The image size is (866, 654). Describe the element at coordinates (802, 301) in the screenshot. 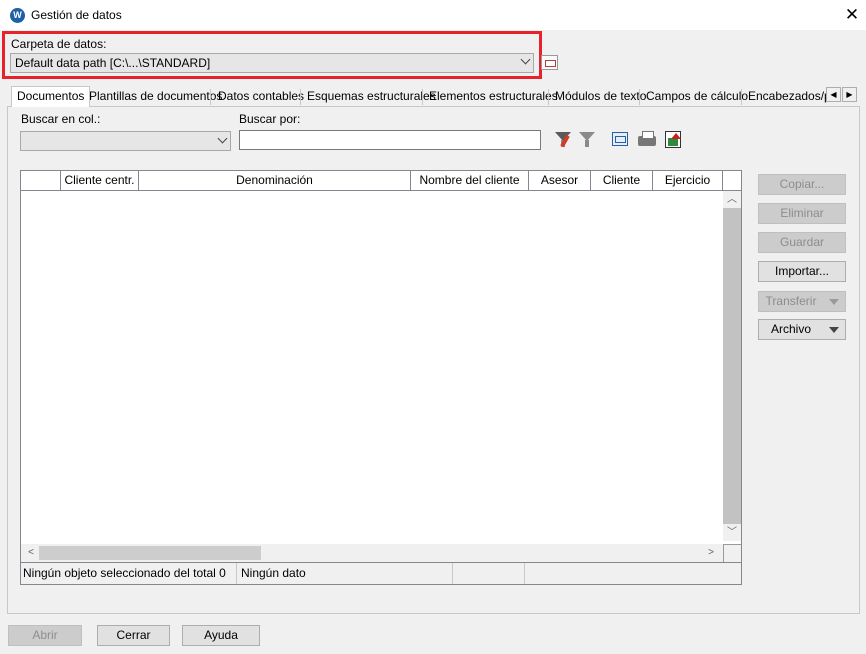

I see `transfer-button: Transferir` at that location.